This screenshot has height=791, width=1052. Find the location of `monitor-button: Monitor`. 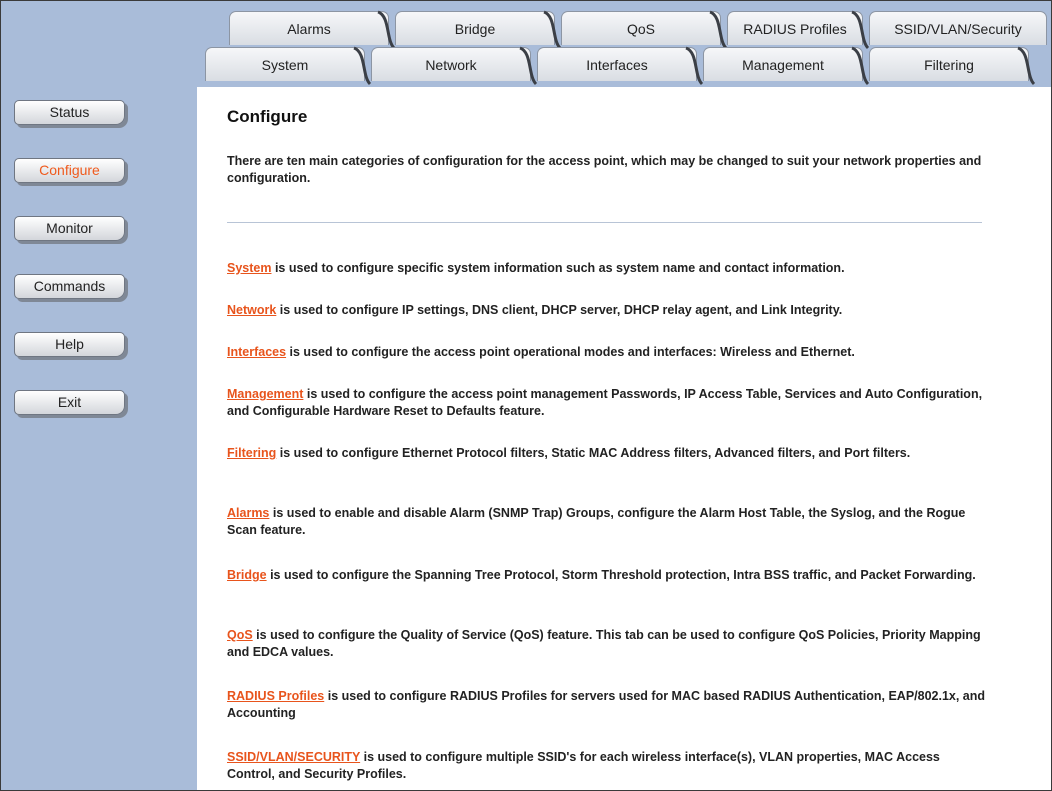

monitor-button: Monitor is located at coordinates (69, 228).